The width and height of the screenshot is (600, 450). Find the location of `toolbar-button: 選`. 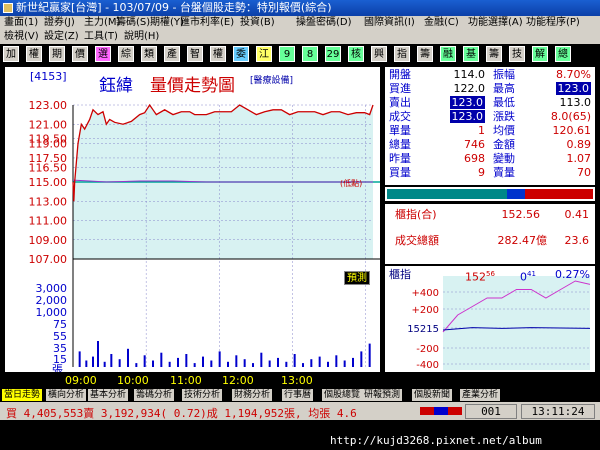

toolbar-button: 選 is located at coordinates (103, 54).